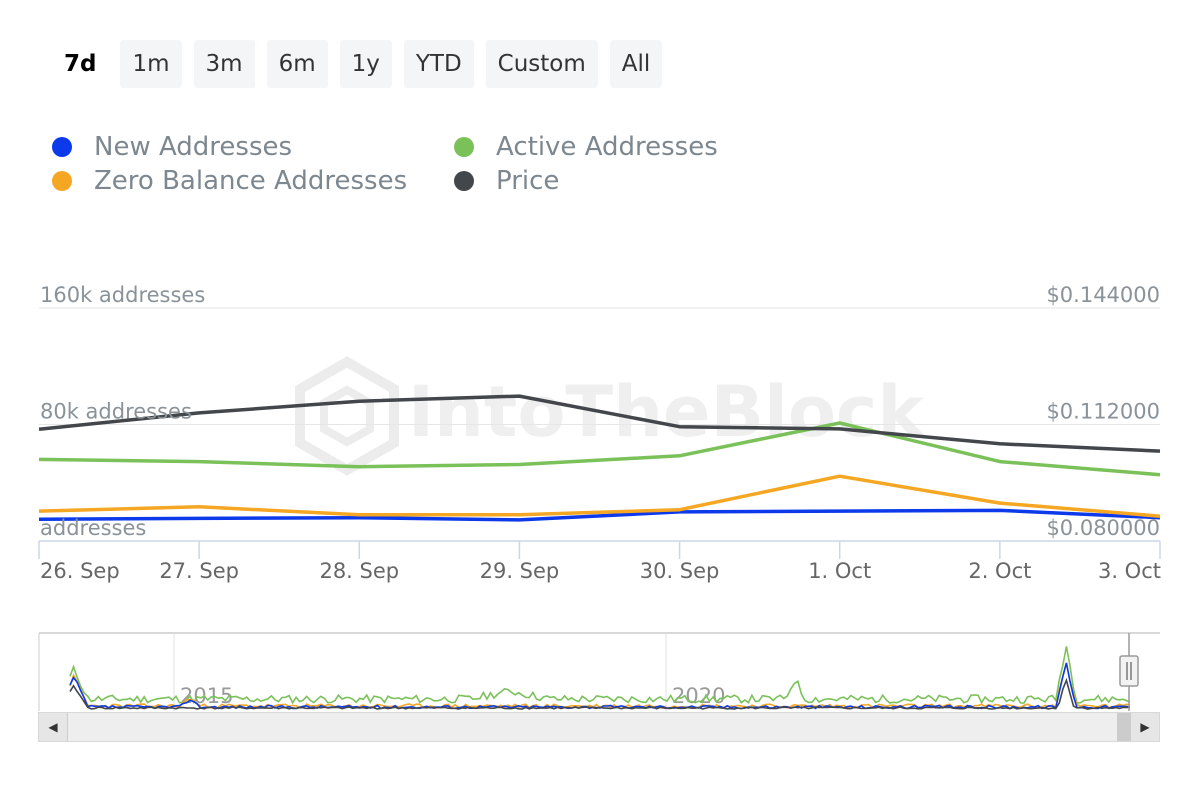  What do you see at coordinates (1144, 727) in the screenshot?
I see `scroll-right-arrow-icon: ▶` at bounding box center [1144, 727].